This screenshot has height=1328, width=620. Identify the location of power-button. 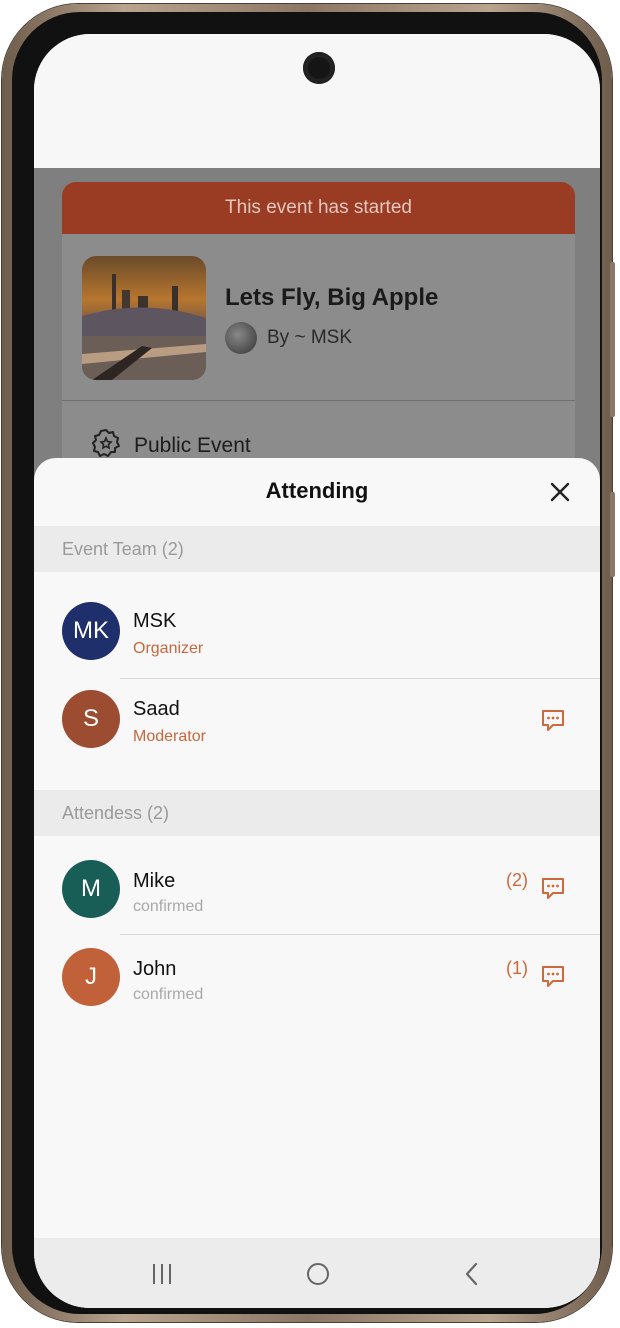
(612, 534).